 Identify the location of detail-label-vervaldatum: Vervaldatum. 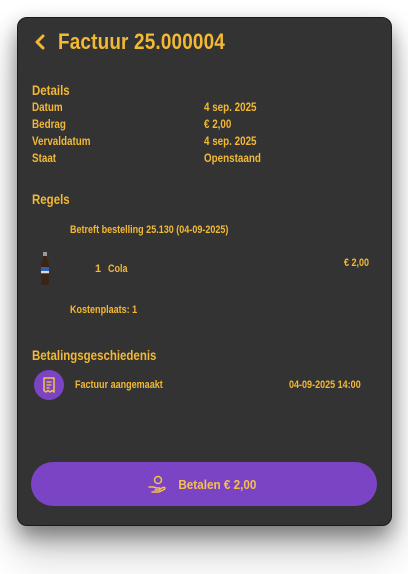
(61, 141).